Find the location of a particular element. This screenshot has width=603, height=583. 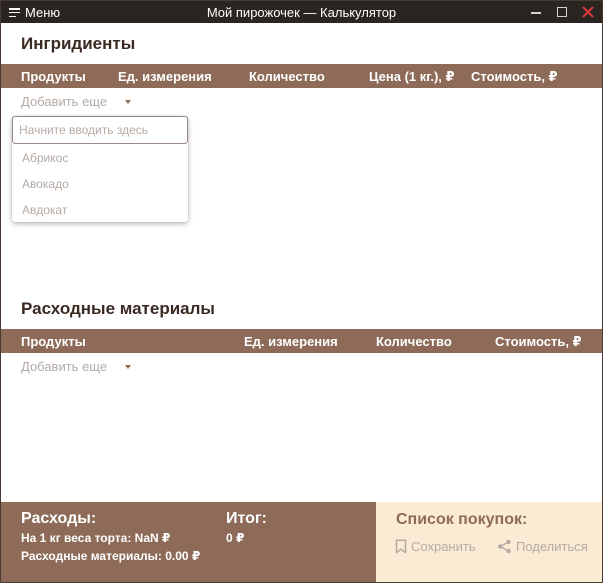

window-controls is located at coordinates (562, 12).